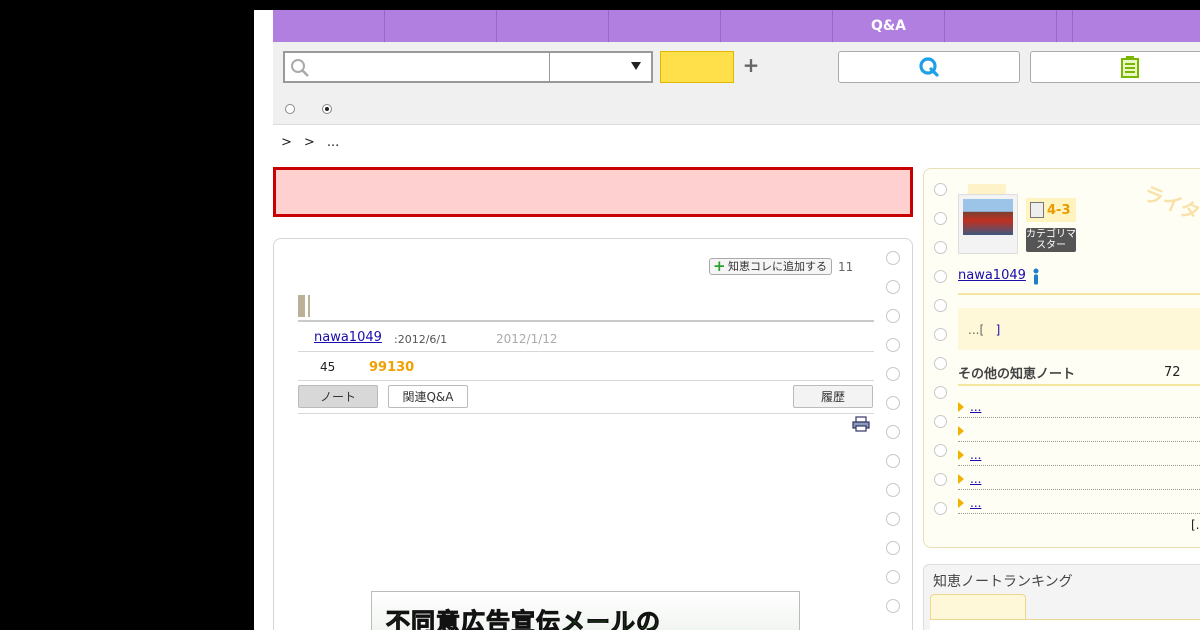 This screenshot has width=1200, height=630. I want to click on tab-history: 履歴, so click(833, 396).